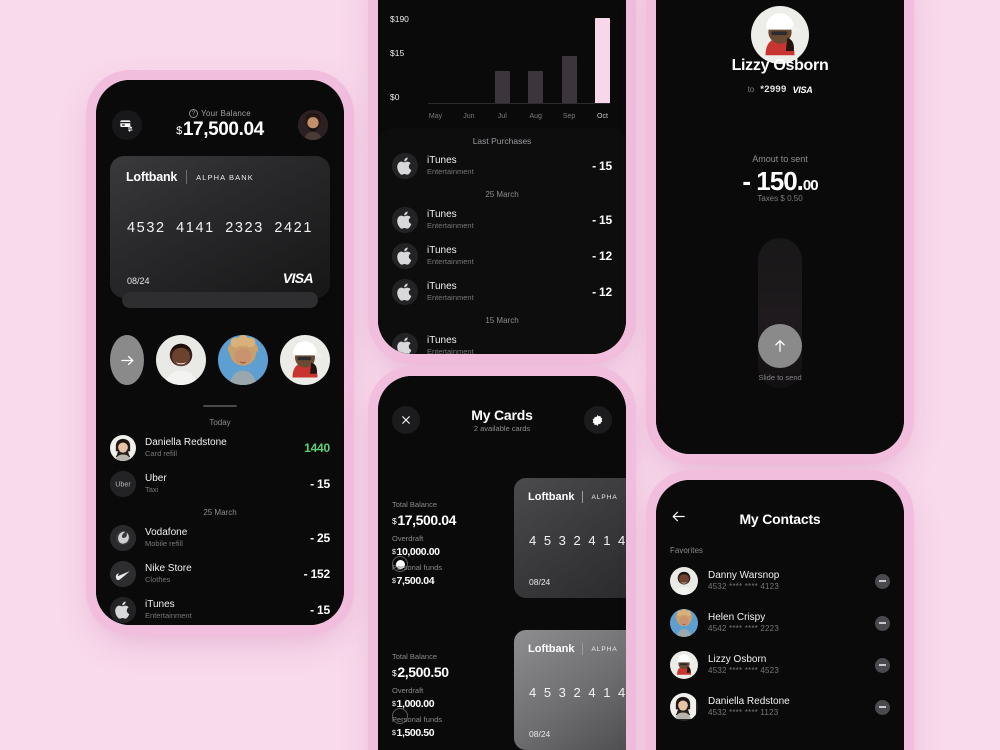 This screenshot has height=750, width=1000. I want to click on transaction-row: Vodafone Mobile refill - 25, so click(220, 538).